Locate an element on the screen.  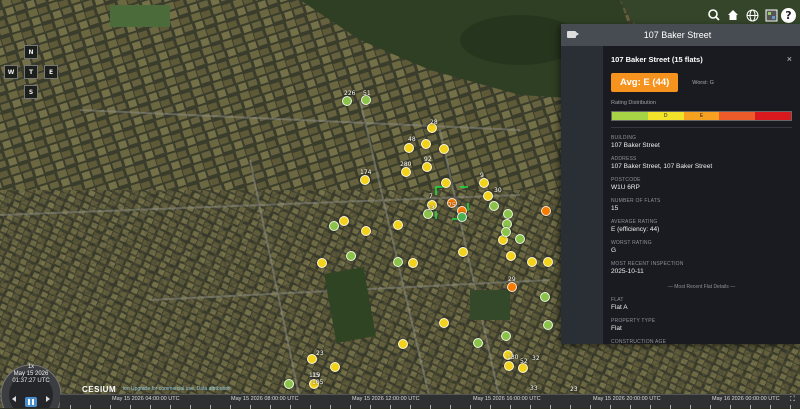
marker-label: 75 is located at coordinates (452, 205).